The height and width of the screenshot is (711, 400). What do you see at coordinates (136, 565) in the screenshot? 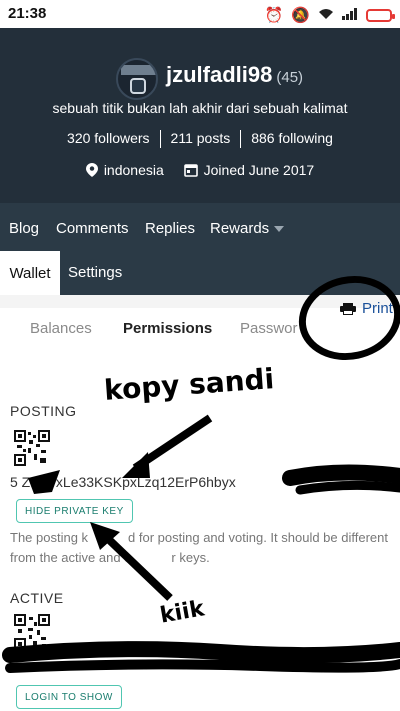
I see `arrow-line` at bounding box center [136, 565].